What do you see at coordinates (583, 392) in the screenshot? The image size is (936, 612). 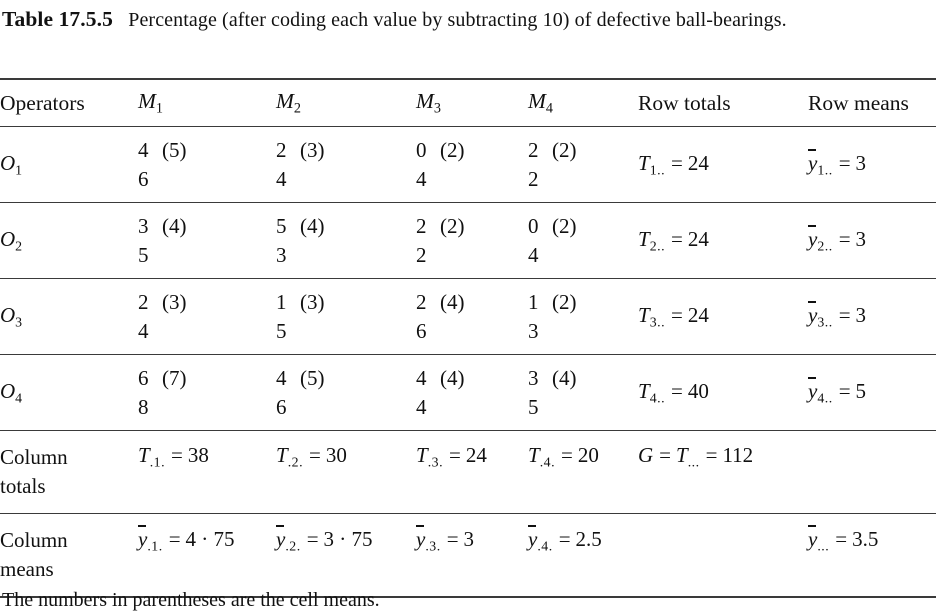 I see `cell-o4-m4: 3 (4) 5` at bounding box center [583, 392].